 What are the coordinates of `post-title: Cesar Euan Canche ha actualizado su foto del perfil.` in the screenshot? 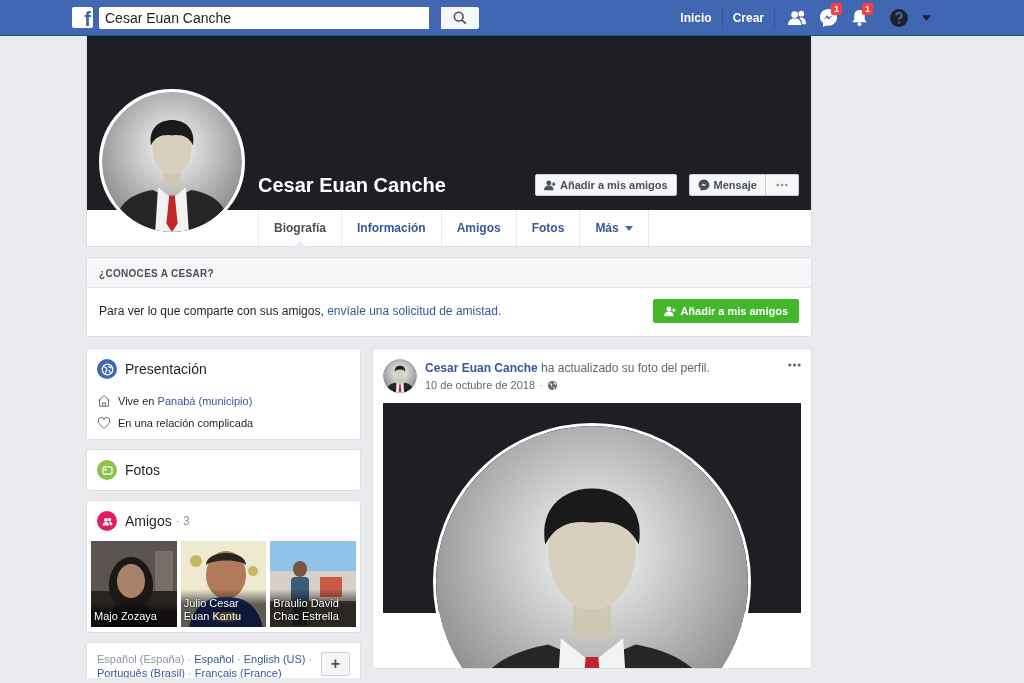 It's located at (568, 368).